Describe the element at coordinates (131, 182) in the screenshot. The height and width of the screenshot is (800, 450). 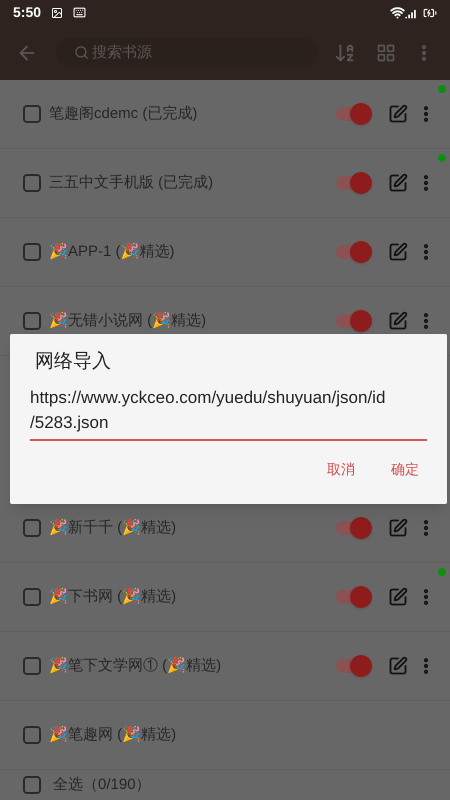
I see `source-name: 三五中文手机版 (已完成)` at that location.